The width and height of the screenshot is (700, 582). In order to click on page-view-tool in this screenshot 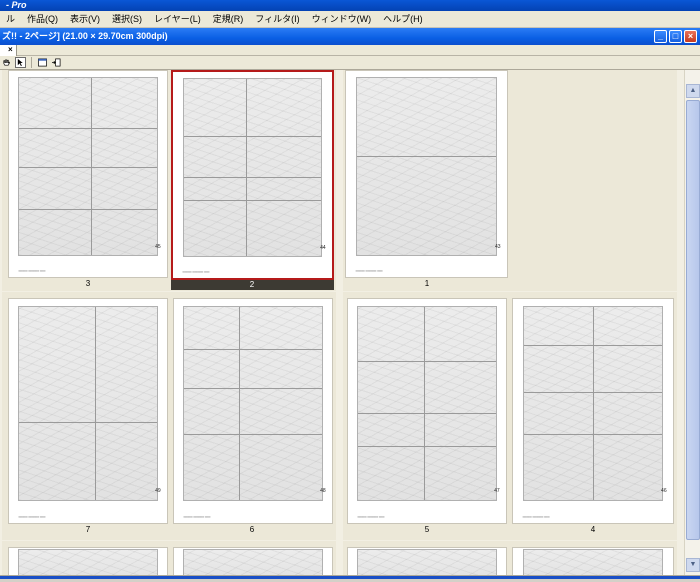, I will do `click(42, 62)`.